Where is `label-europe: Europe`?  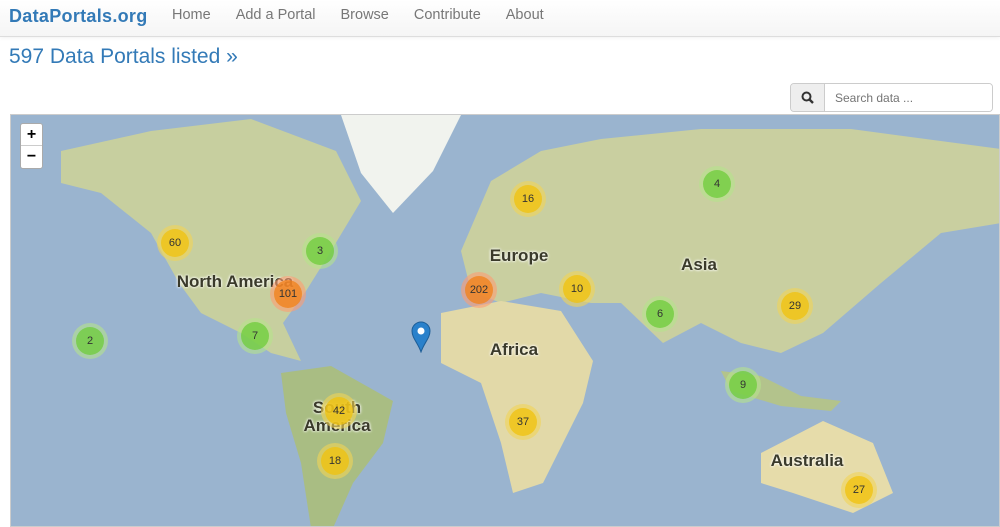 label-europe: Europe is located at coordinates (519, 255).